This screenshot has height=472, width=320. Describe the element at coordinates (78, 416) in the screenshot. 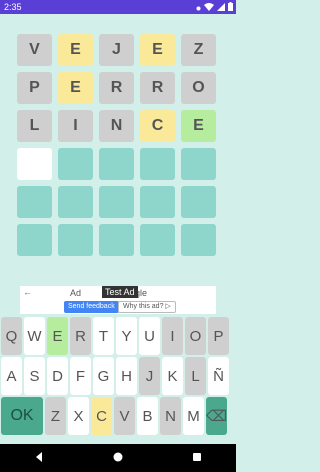

I see `key-x: X` at that location.